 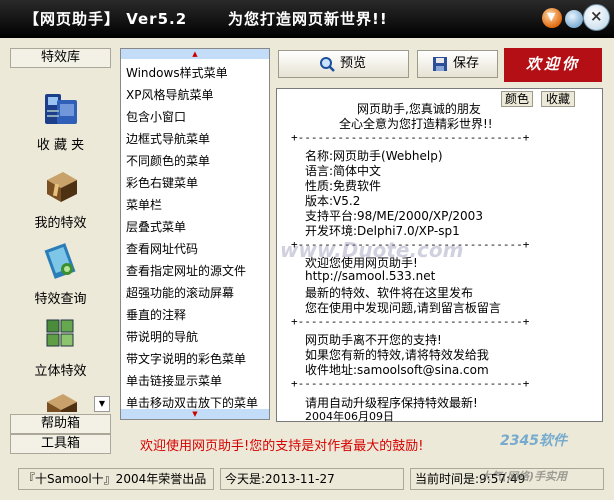 I want to click on list-scroll-down-button: ▼, so click(x=195, y=414).